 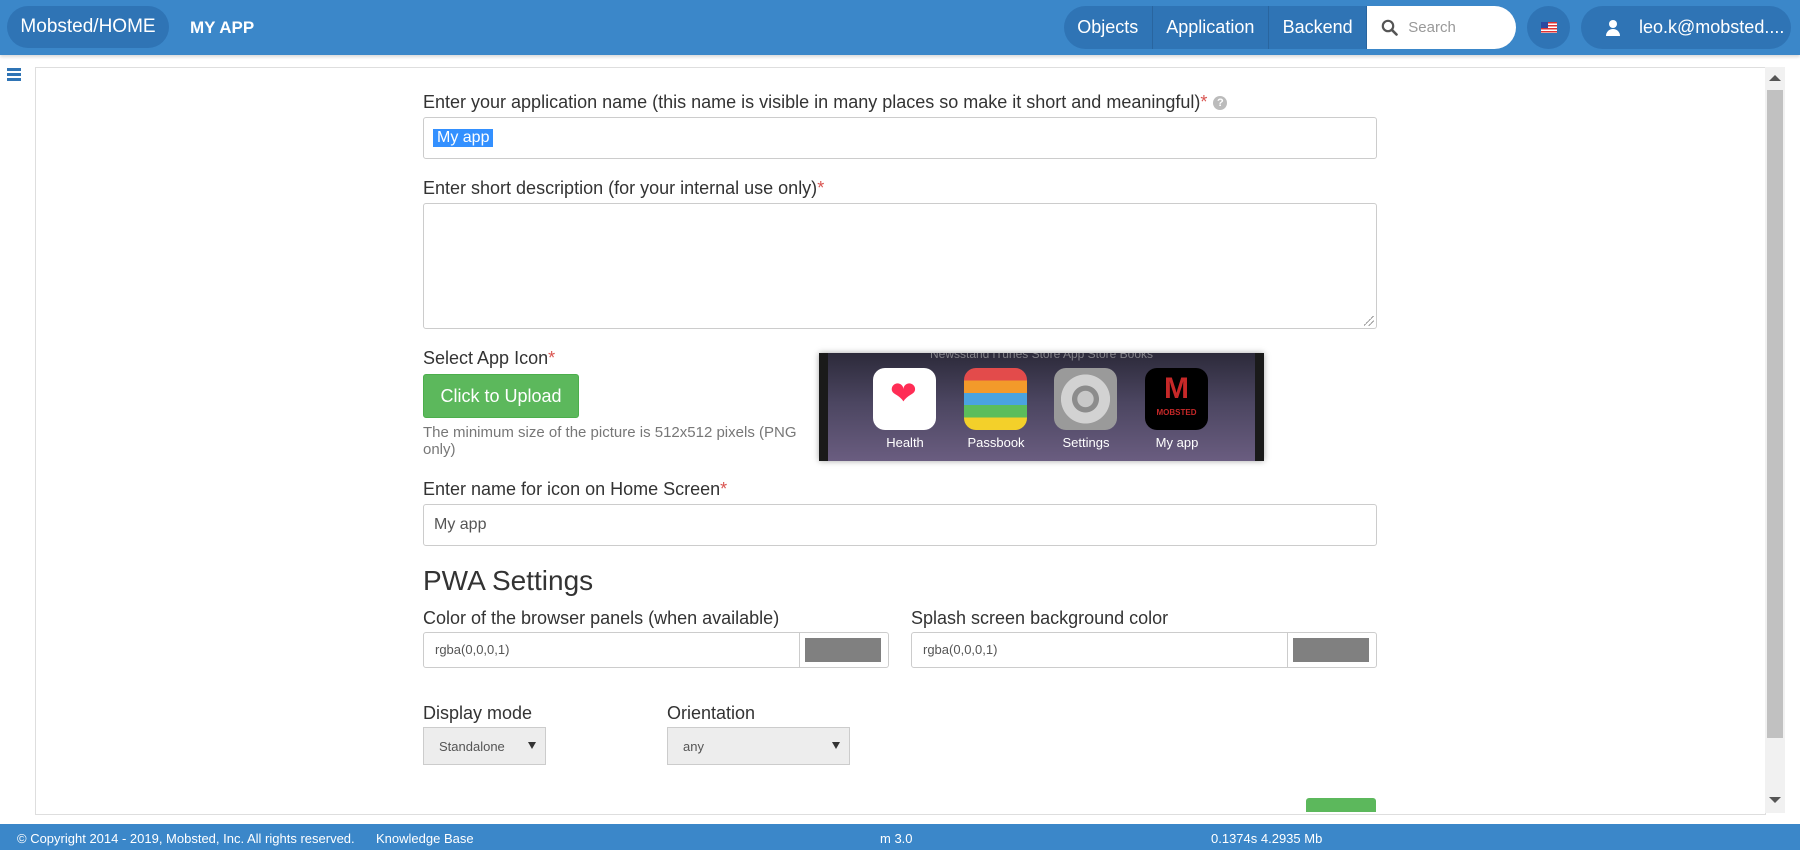 What do you see at coordinates (960, 649) in the screenshot?
I see `splash-color-value: rgba(0,0,0,1)` at bounding box center [960, 649].